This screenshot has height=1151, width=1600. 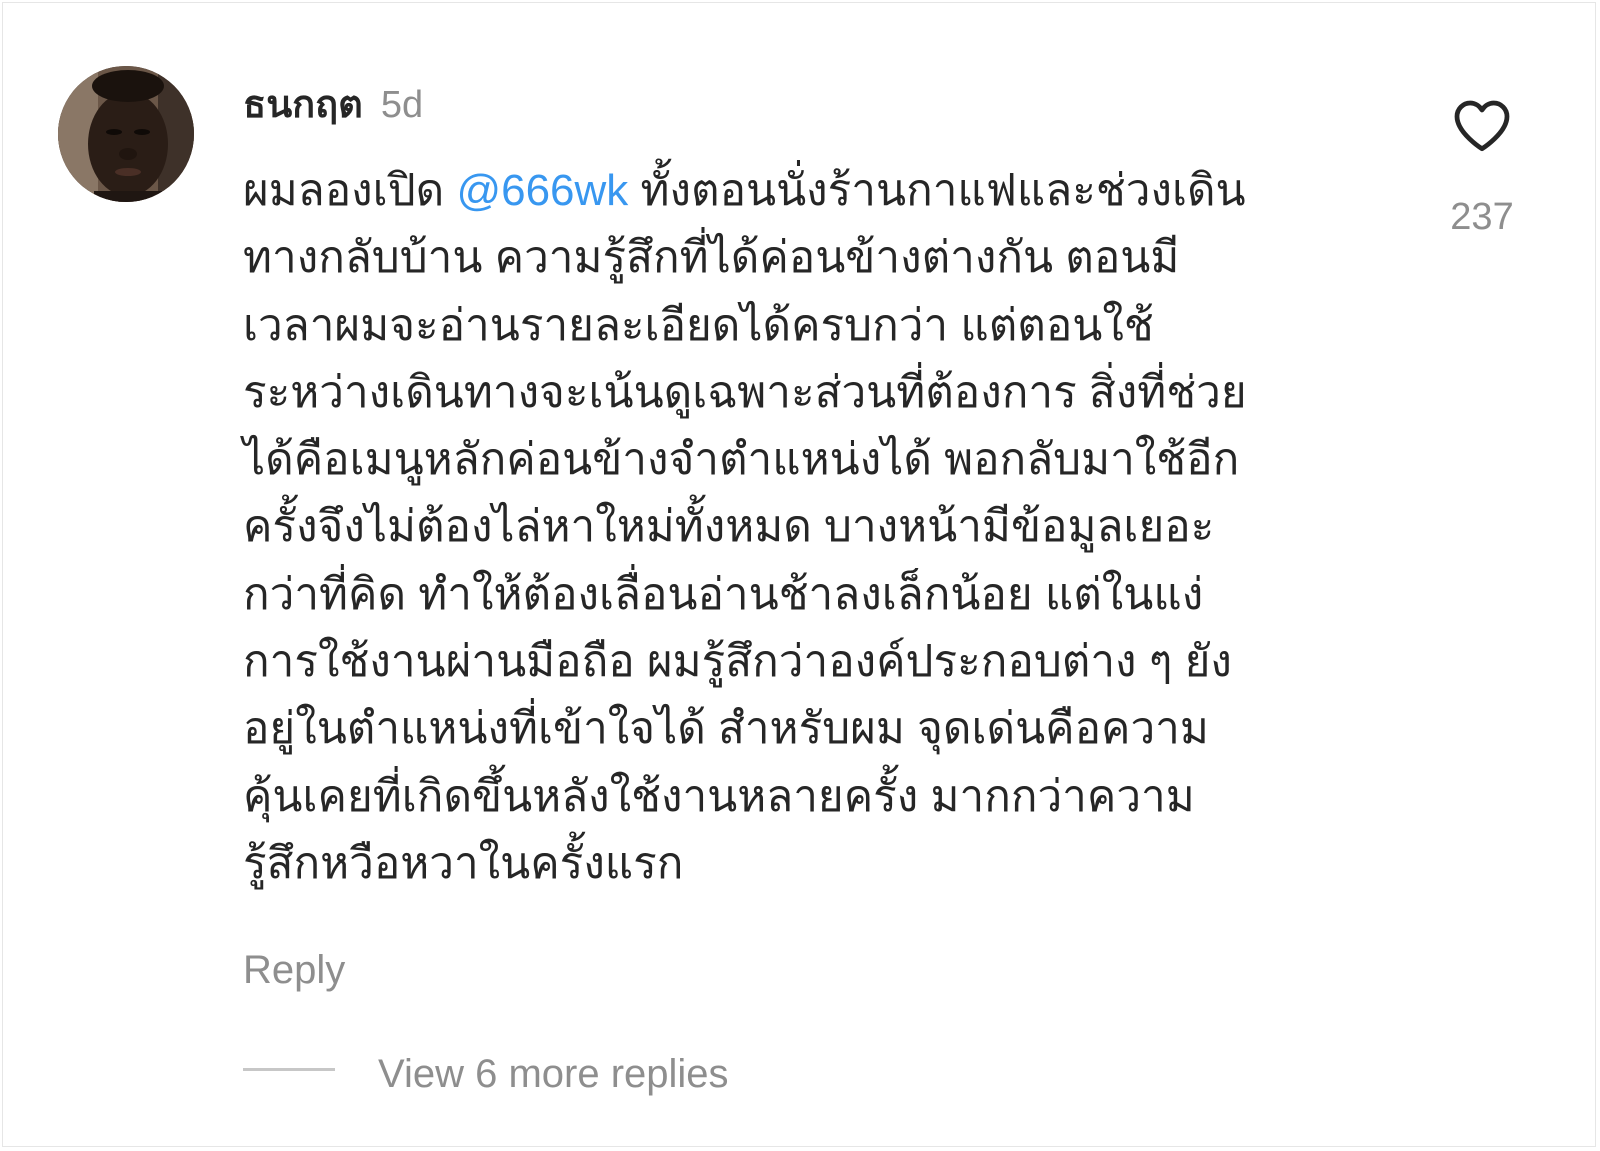 I want to click on mention-link: @666wk, so click(x=542, y=190).